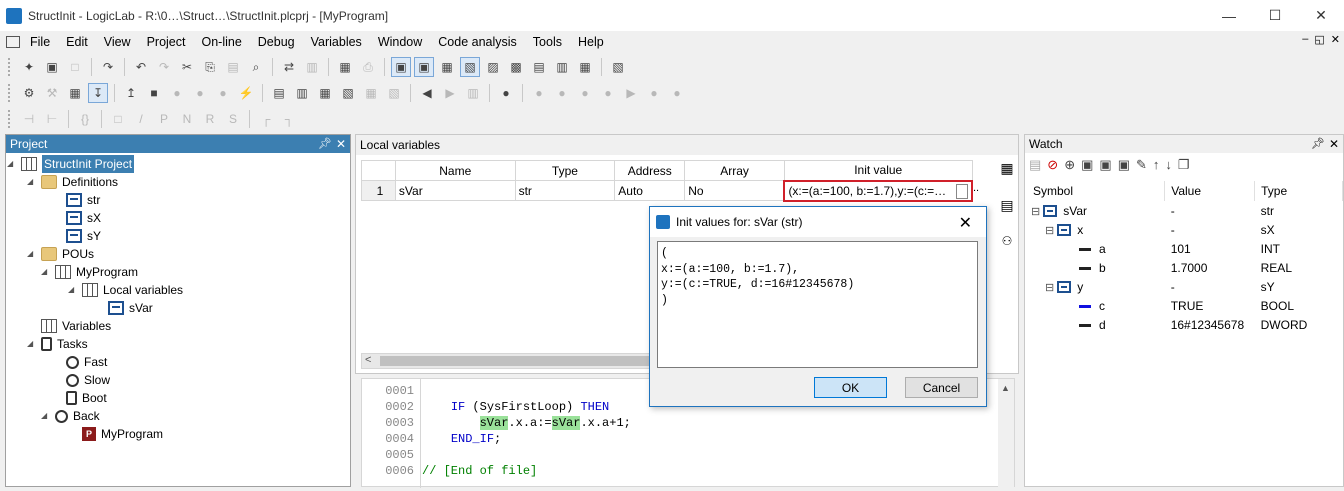 The width and height of the screenshot is (1344, 491). Describe the element at coordinates (141, 67) in the screenshot. I see `toolbar1-button-4-icon: ↶` at that location.